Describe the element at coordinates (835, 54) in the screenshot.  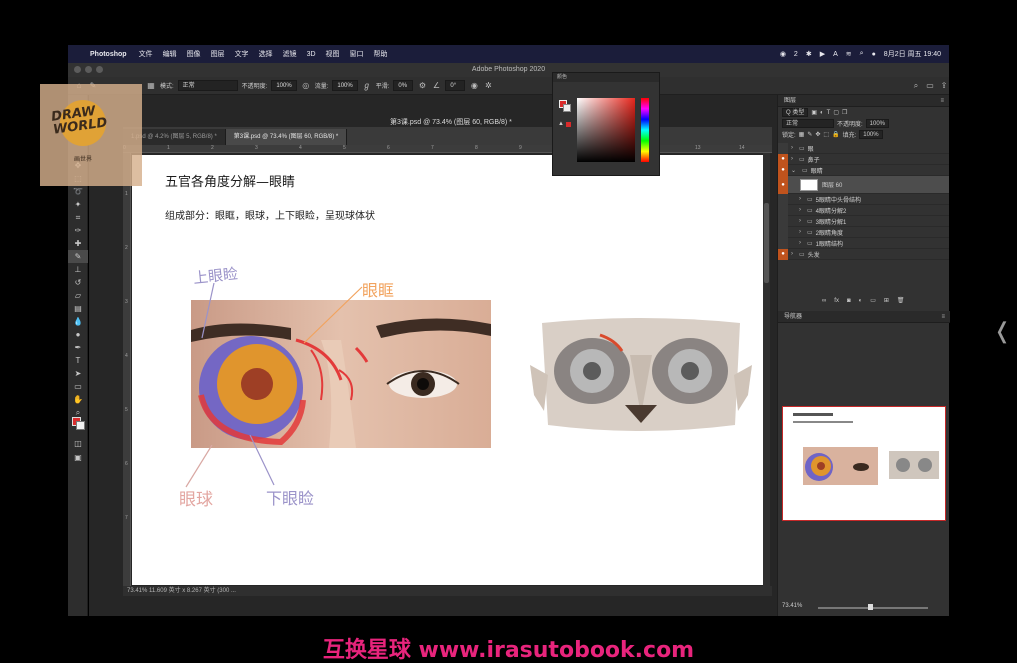
I see `keyboard-icon: A` at that location.